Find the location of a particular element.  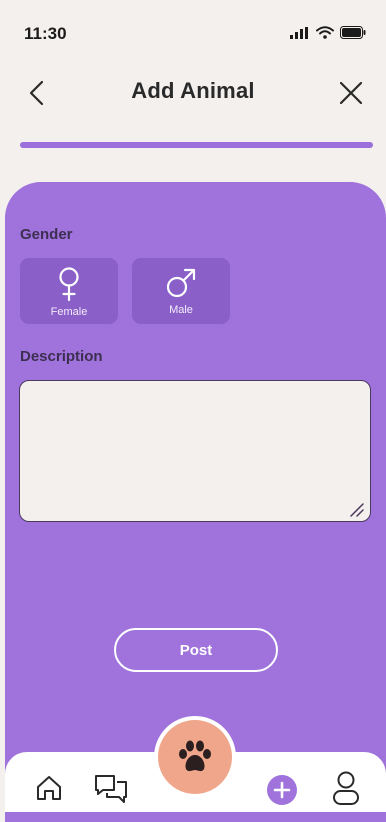

female-symbol-icon is located at coordinates (69, 284).